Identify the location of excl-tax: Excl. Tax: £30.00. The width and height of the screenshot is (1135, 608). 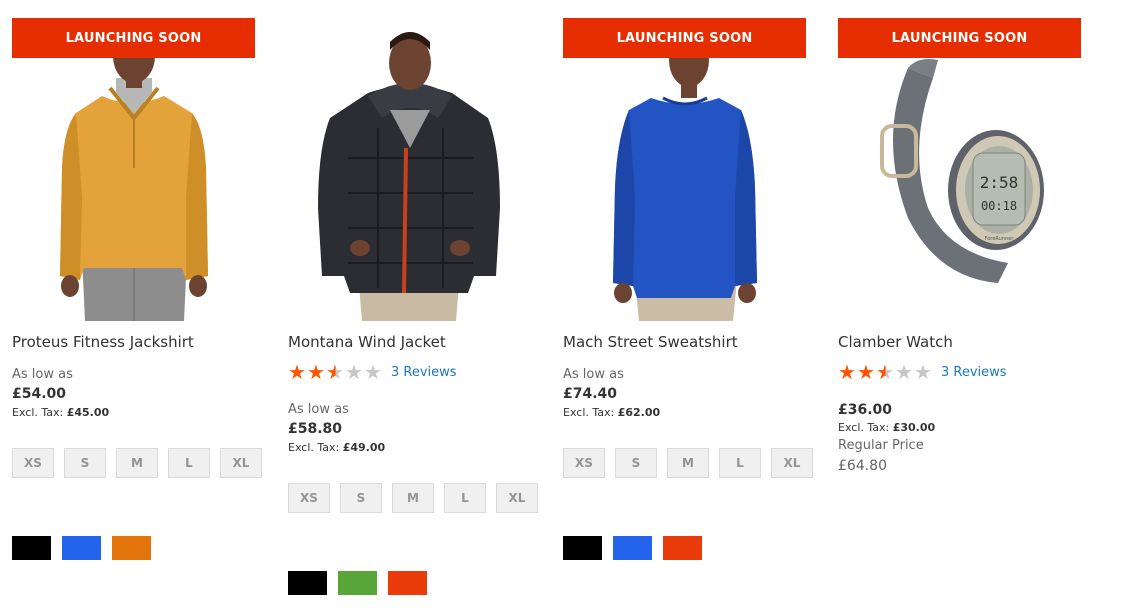
(886, 427).